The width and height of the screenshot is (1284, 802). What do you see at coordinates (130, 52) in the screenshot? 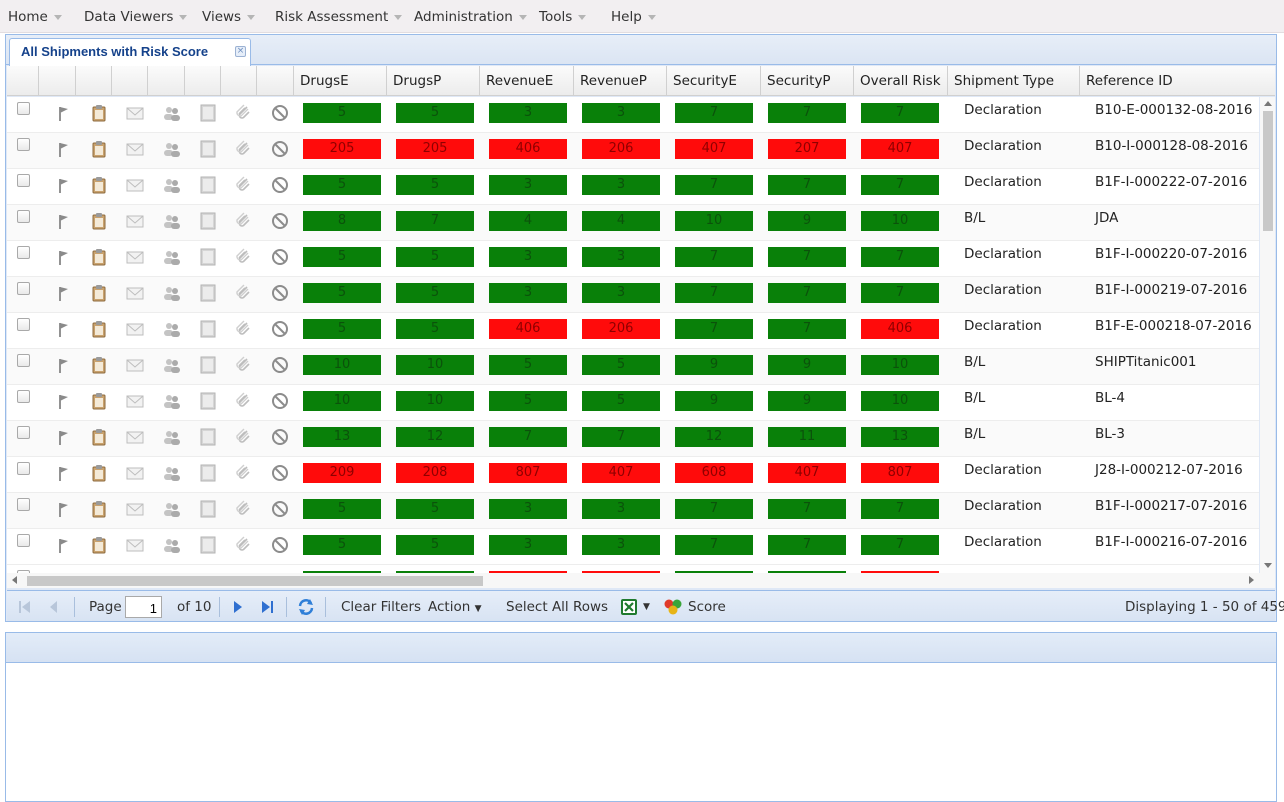
I see `tab-all-shipments: All Shipments with Risk Score ×` at bounding box center [130, 52].